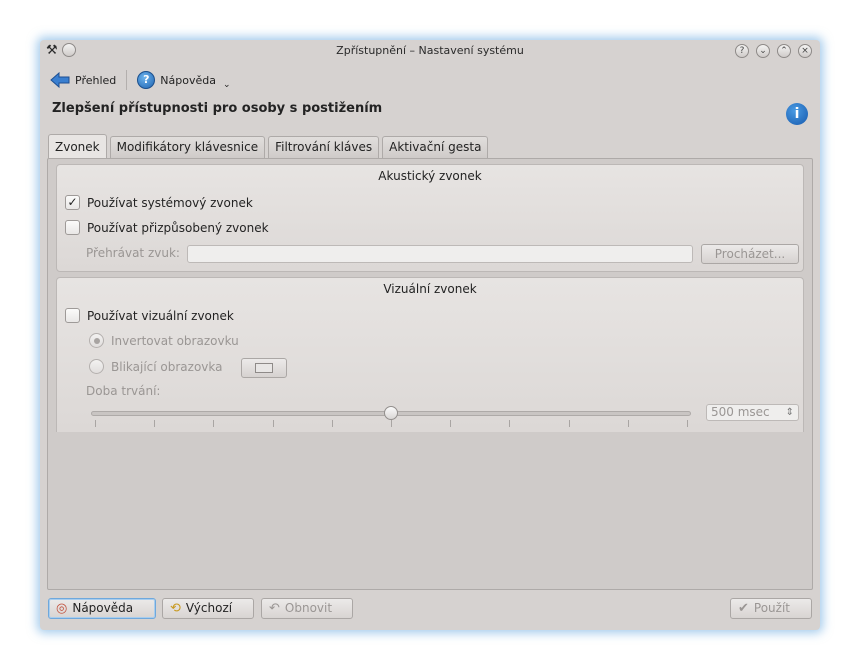  I want to click on overview-button: Přehled, so click(83, 80).